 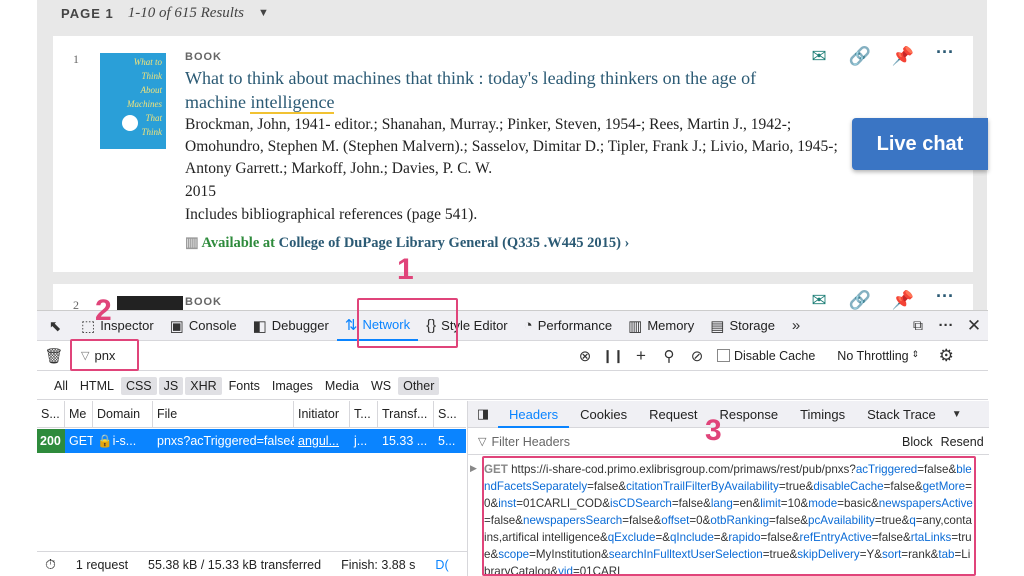 I want to click on chevron-down-icon: ▼, so click(x=263, y=13).